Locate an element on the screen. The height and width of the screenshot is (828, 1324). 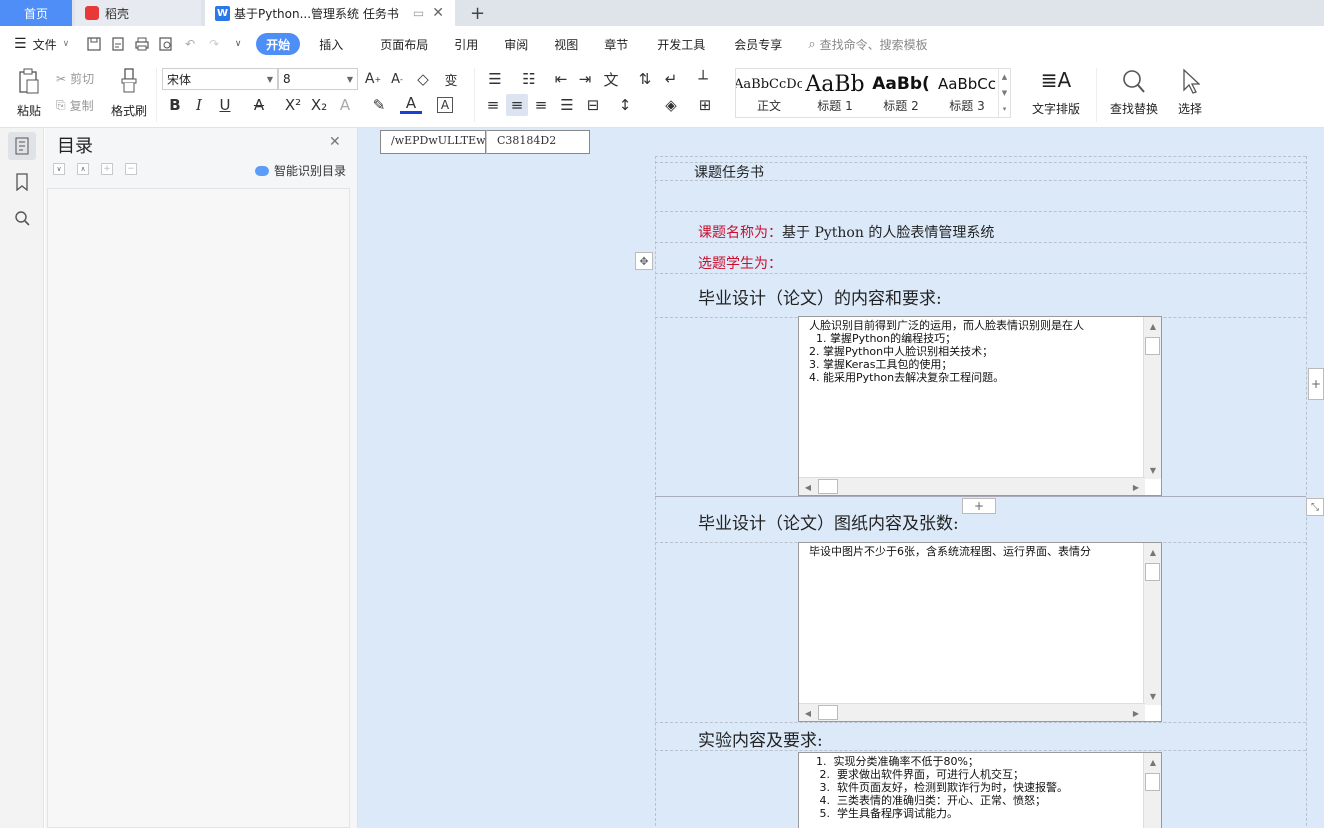
bookmark-icon is located at coordinates (22, 182).